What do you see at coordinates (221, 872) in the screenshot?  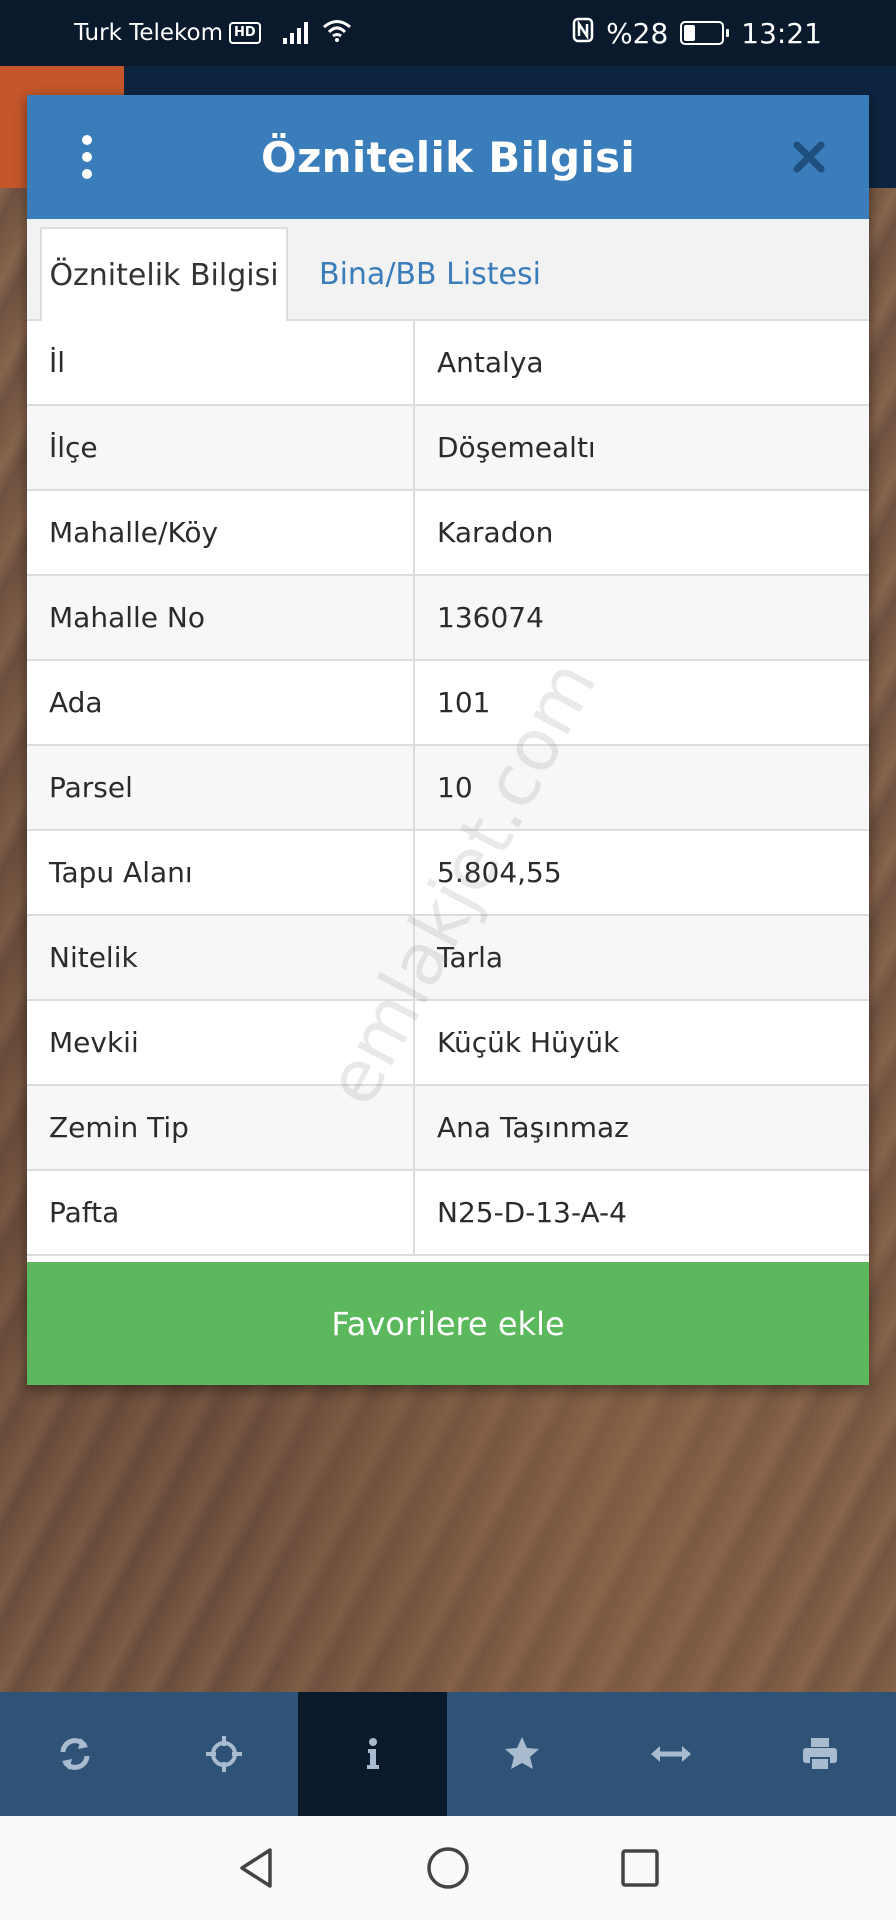 I see `row-label: Tapu Alanı` at bounding box center [221, 872].